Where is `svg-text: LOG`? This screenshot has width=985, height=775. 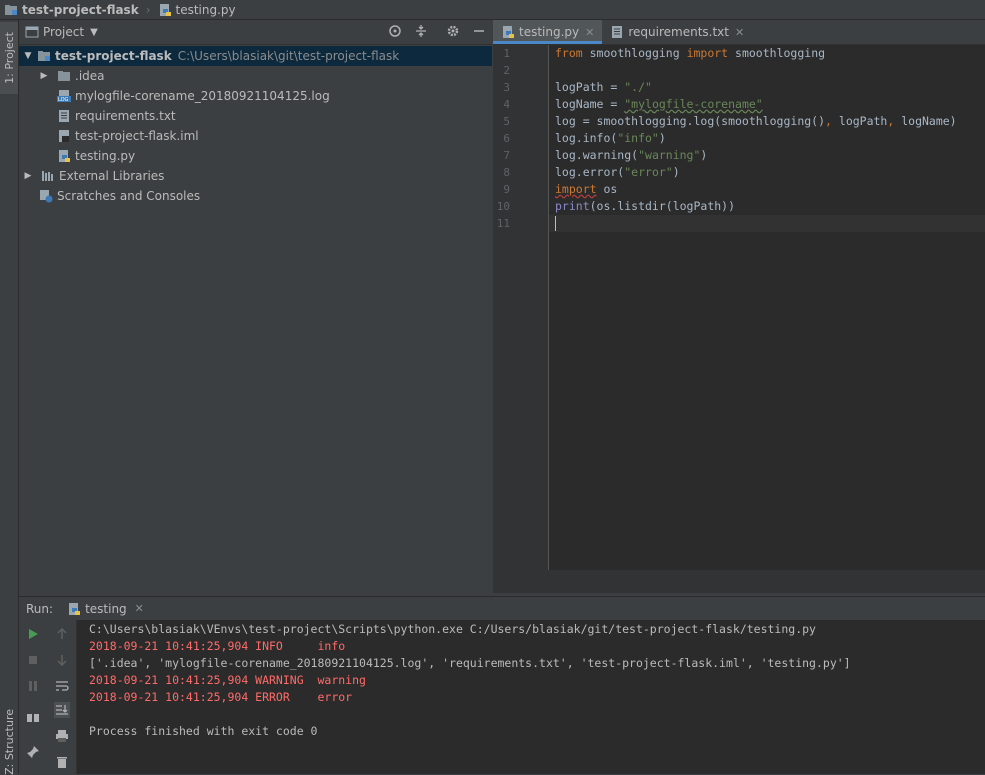
svg-text: LOG is located at coordinates (63, 100).